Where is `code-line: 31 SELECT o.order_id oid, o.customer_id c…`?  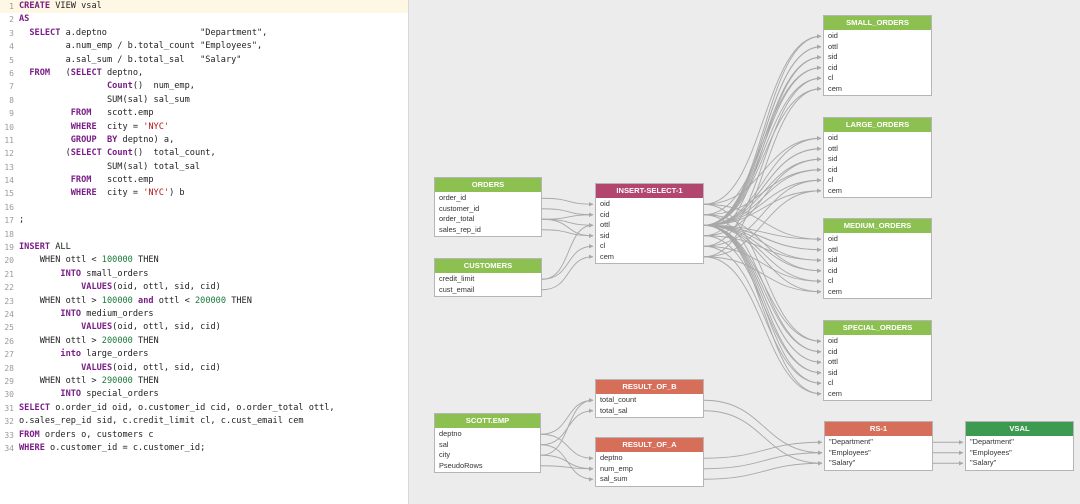
code-line: 31 SELECT o.order_id oid, o.customer_id c… is located at coordinates (204, 408).